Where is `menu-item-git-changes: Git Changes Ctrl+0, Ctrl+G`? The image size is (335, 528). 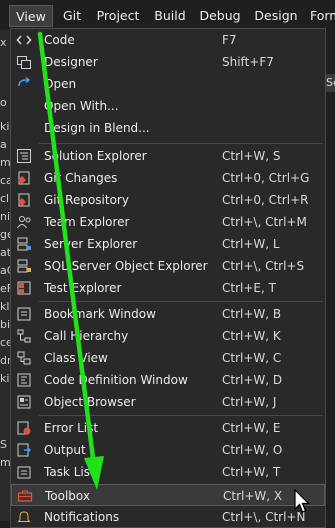 menu-item-git-changes: Git Changes Ctrl+0, Ctrl+G is located at coordinates (168, 178).